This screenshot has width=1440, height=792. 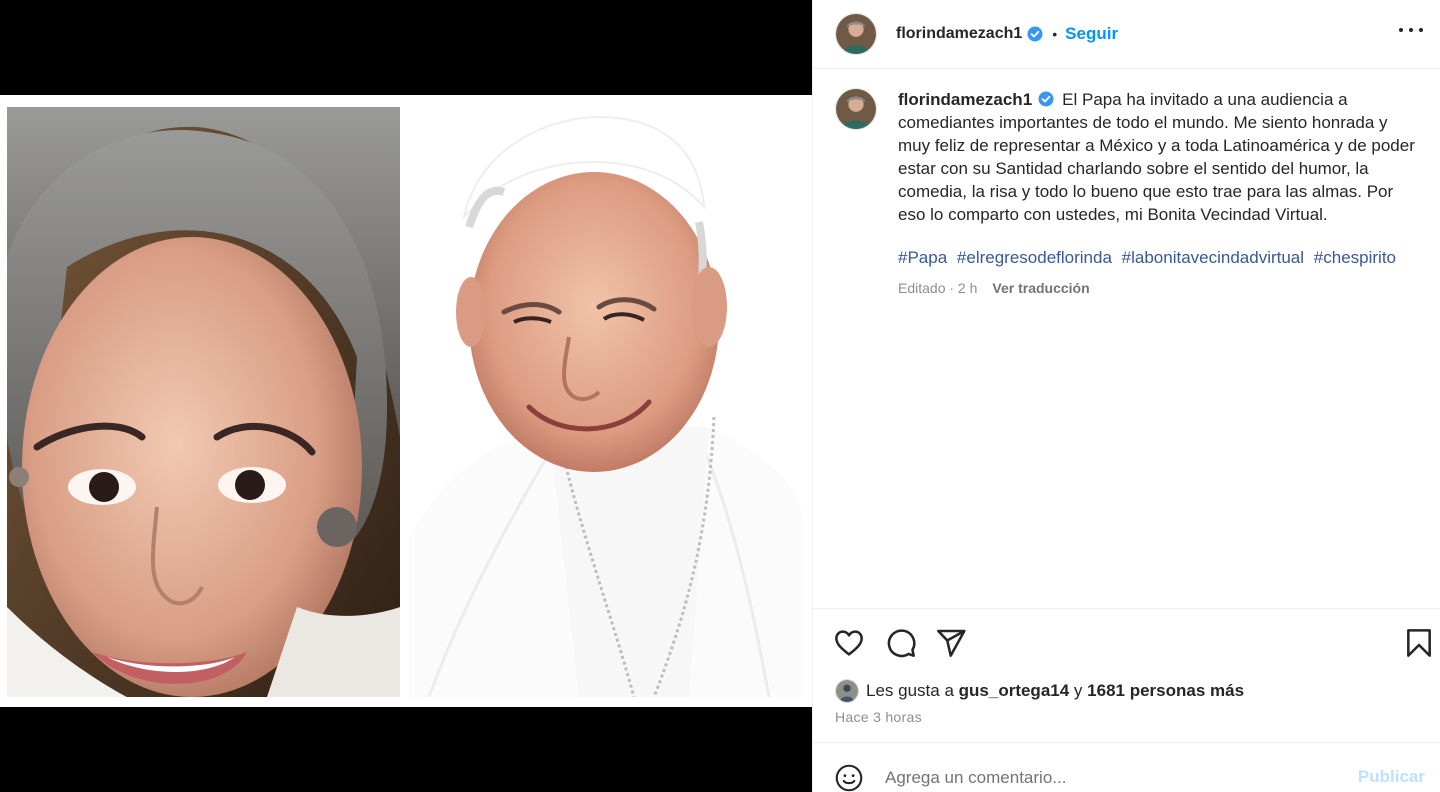 What do you see at coordinates (847, 691) in the screenshot?
I see `liker-avatar` at bounding box center [847, 691].